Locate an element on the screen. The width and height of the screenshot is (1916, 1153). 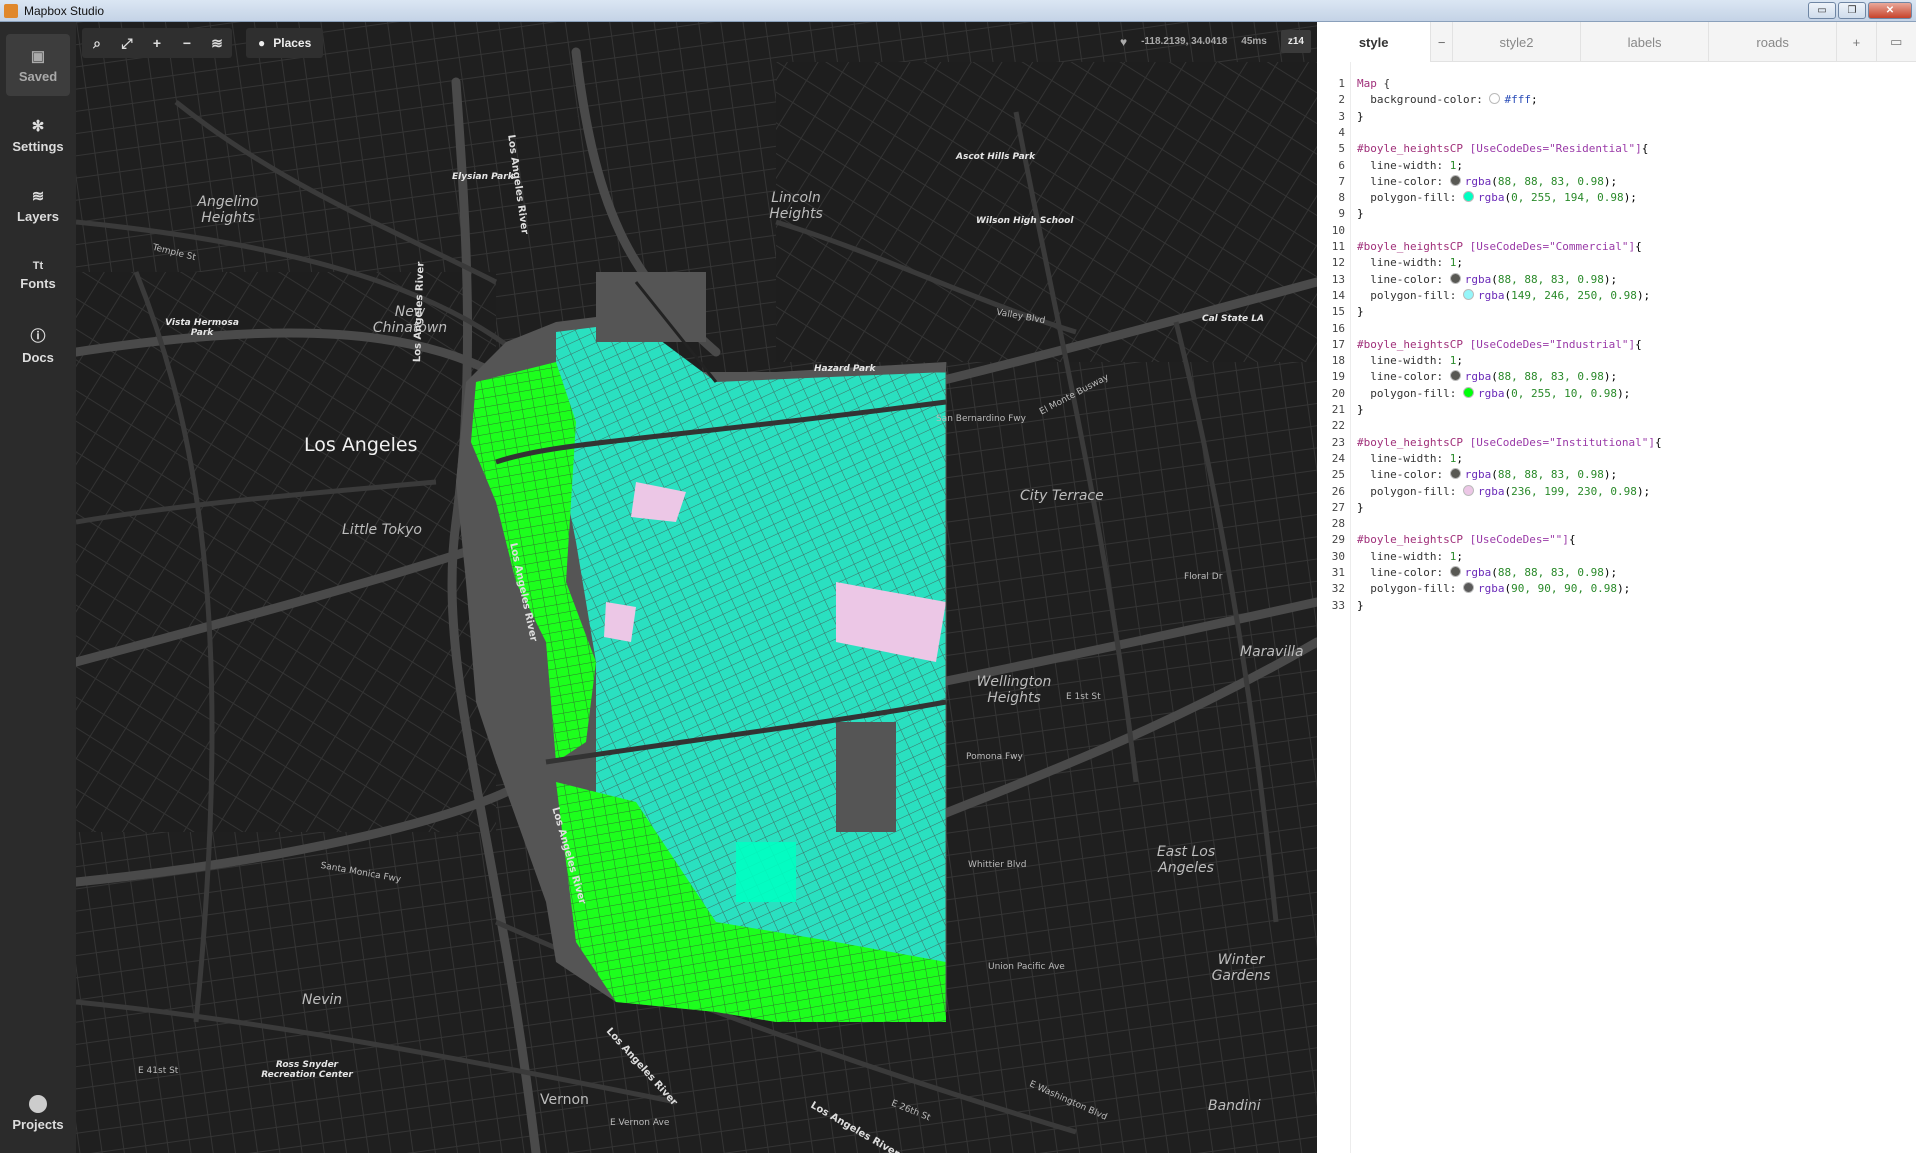
park-label: Cal State LA is located at coordinates (1233, 319).